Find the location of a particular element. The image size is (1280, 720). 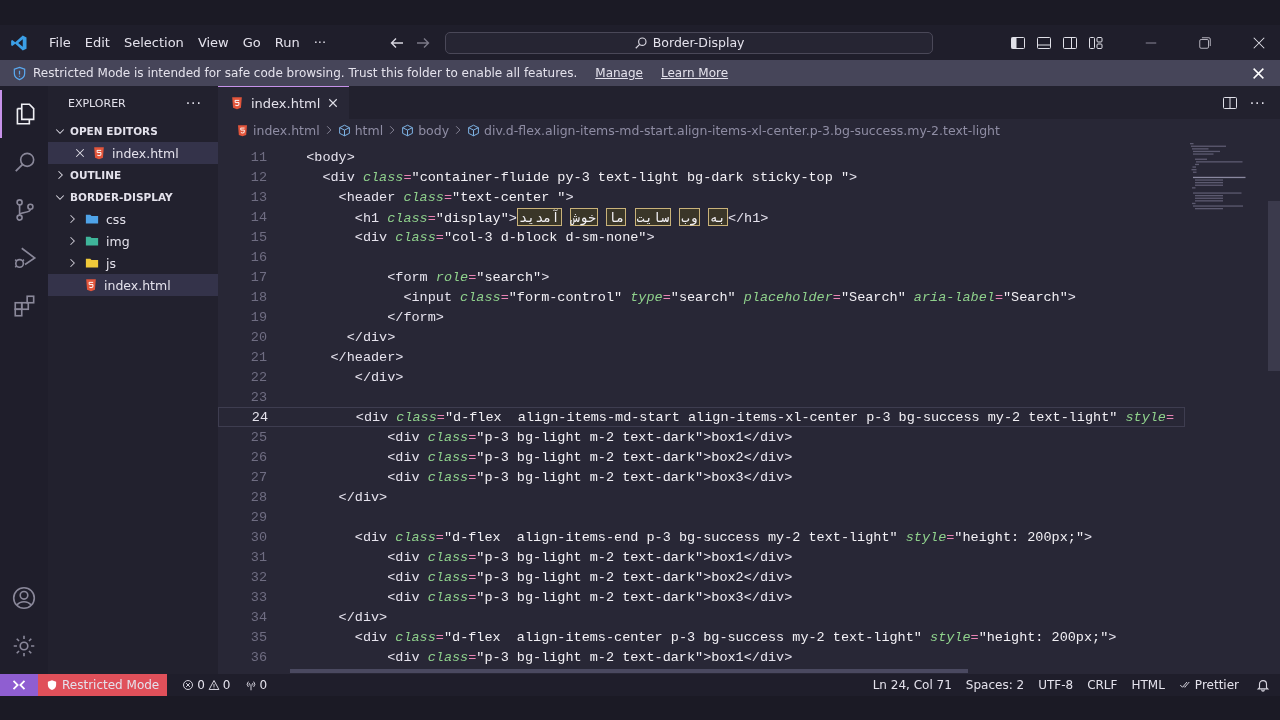

status-item: Spaces: 2 is located at coordinates (995, 685).